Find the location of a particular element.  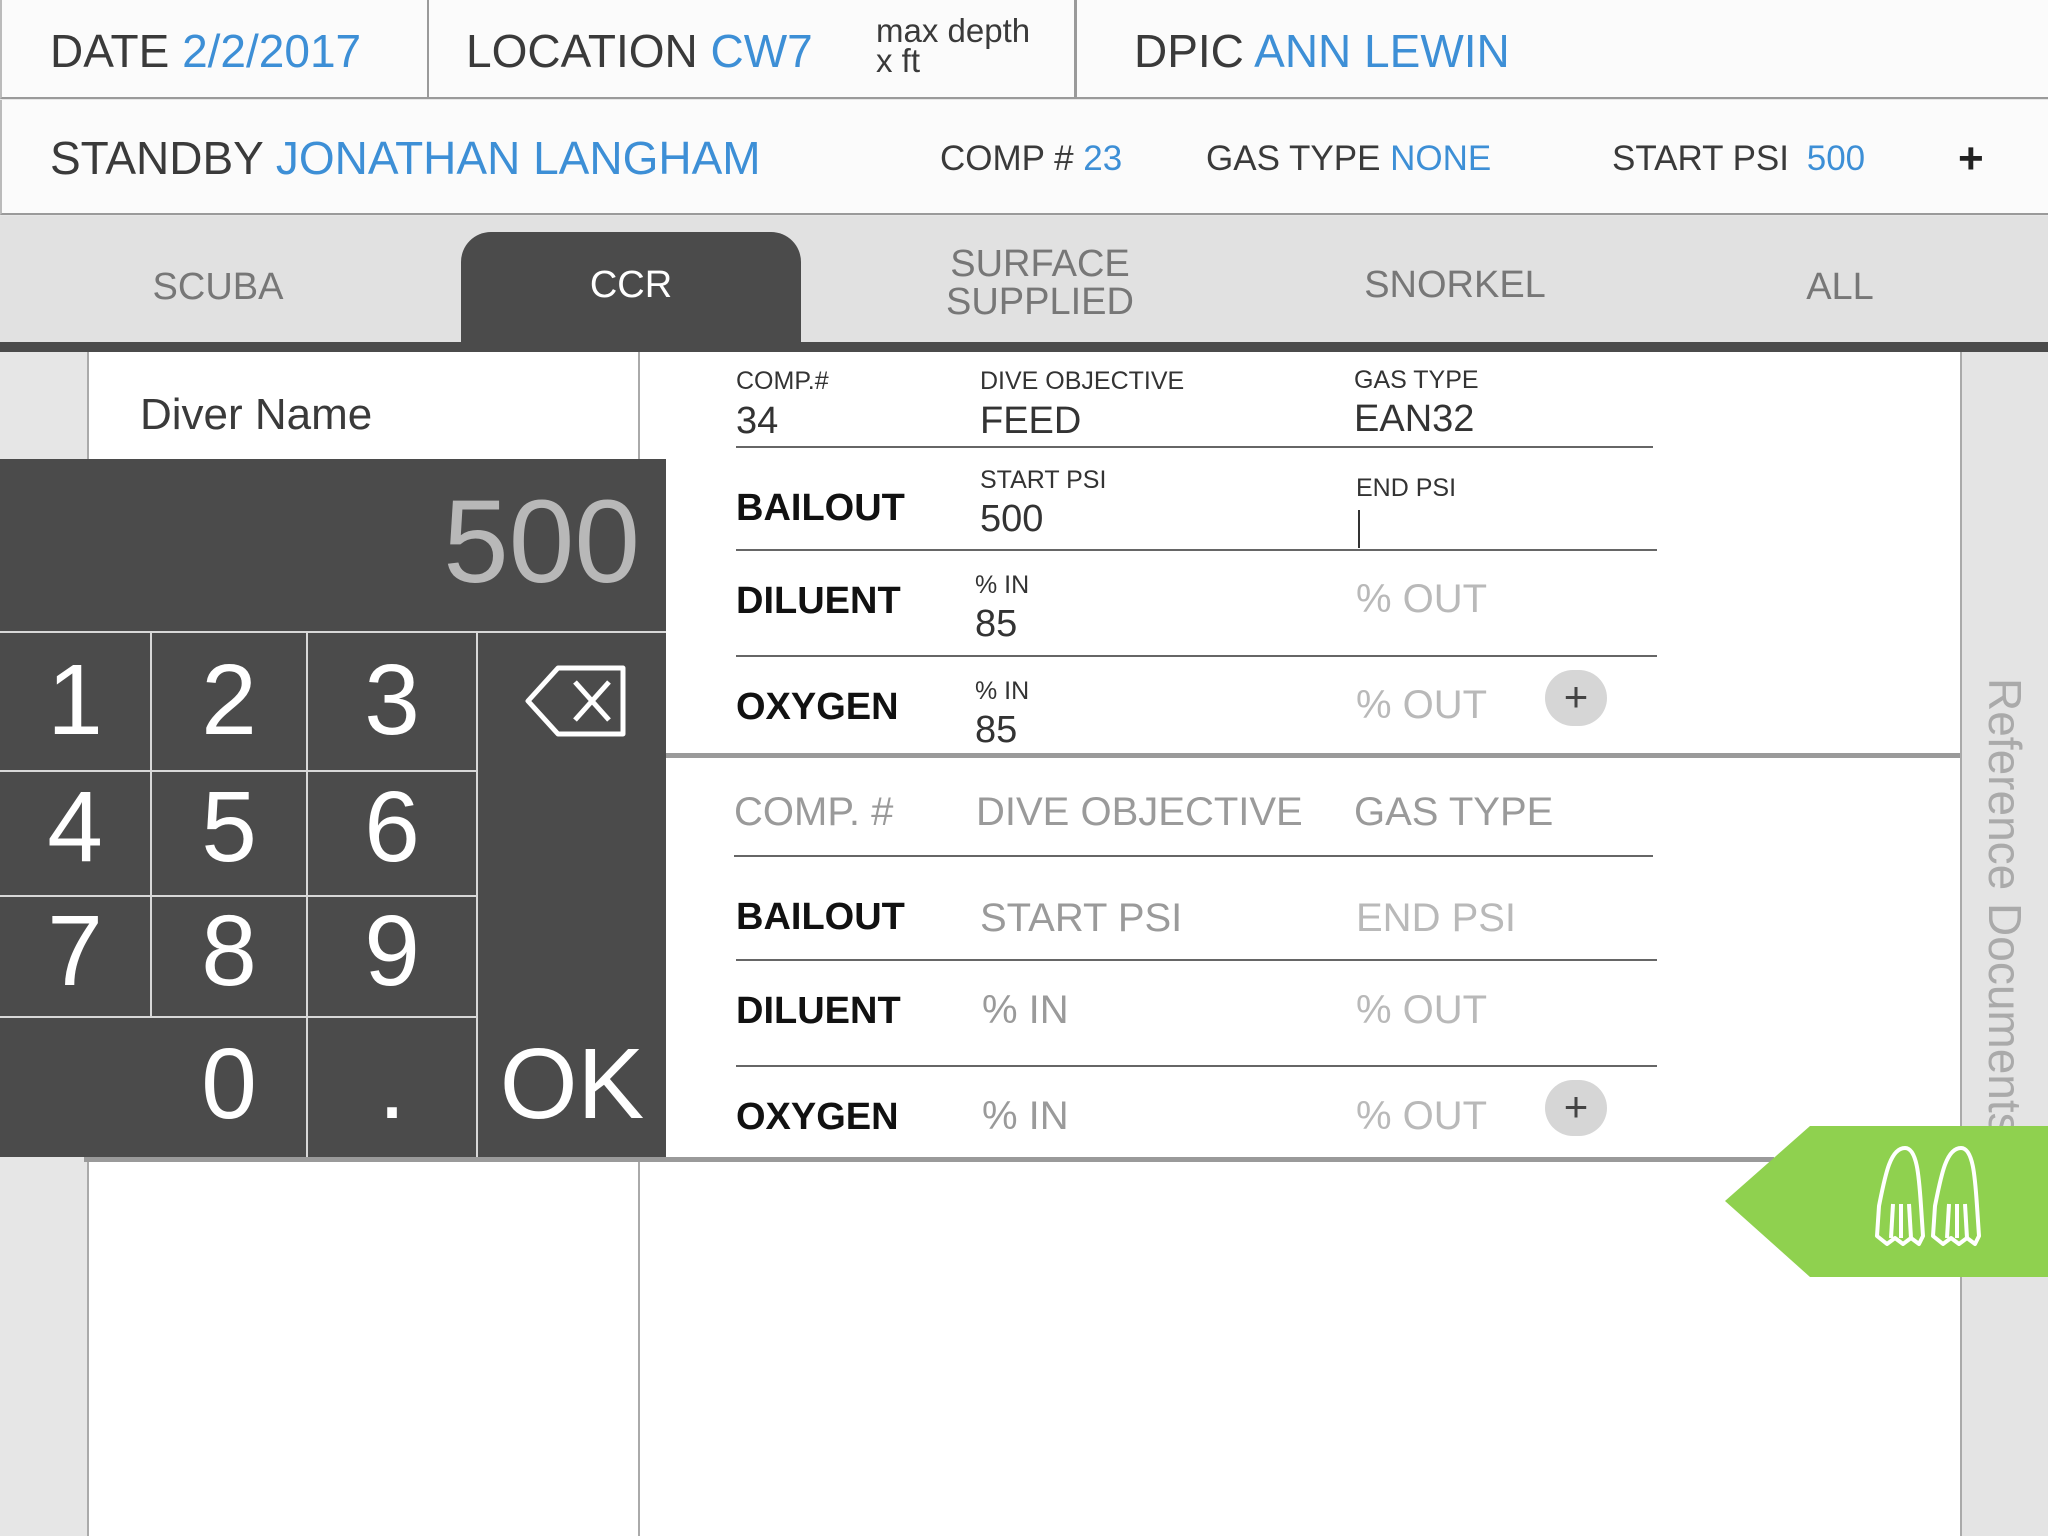

location-field: LOCATION CW7 is located at coordinates (639, 51).